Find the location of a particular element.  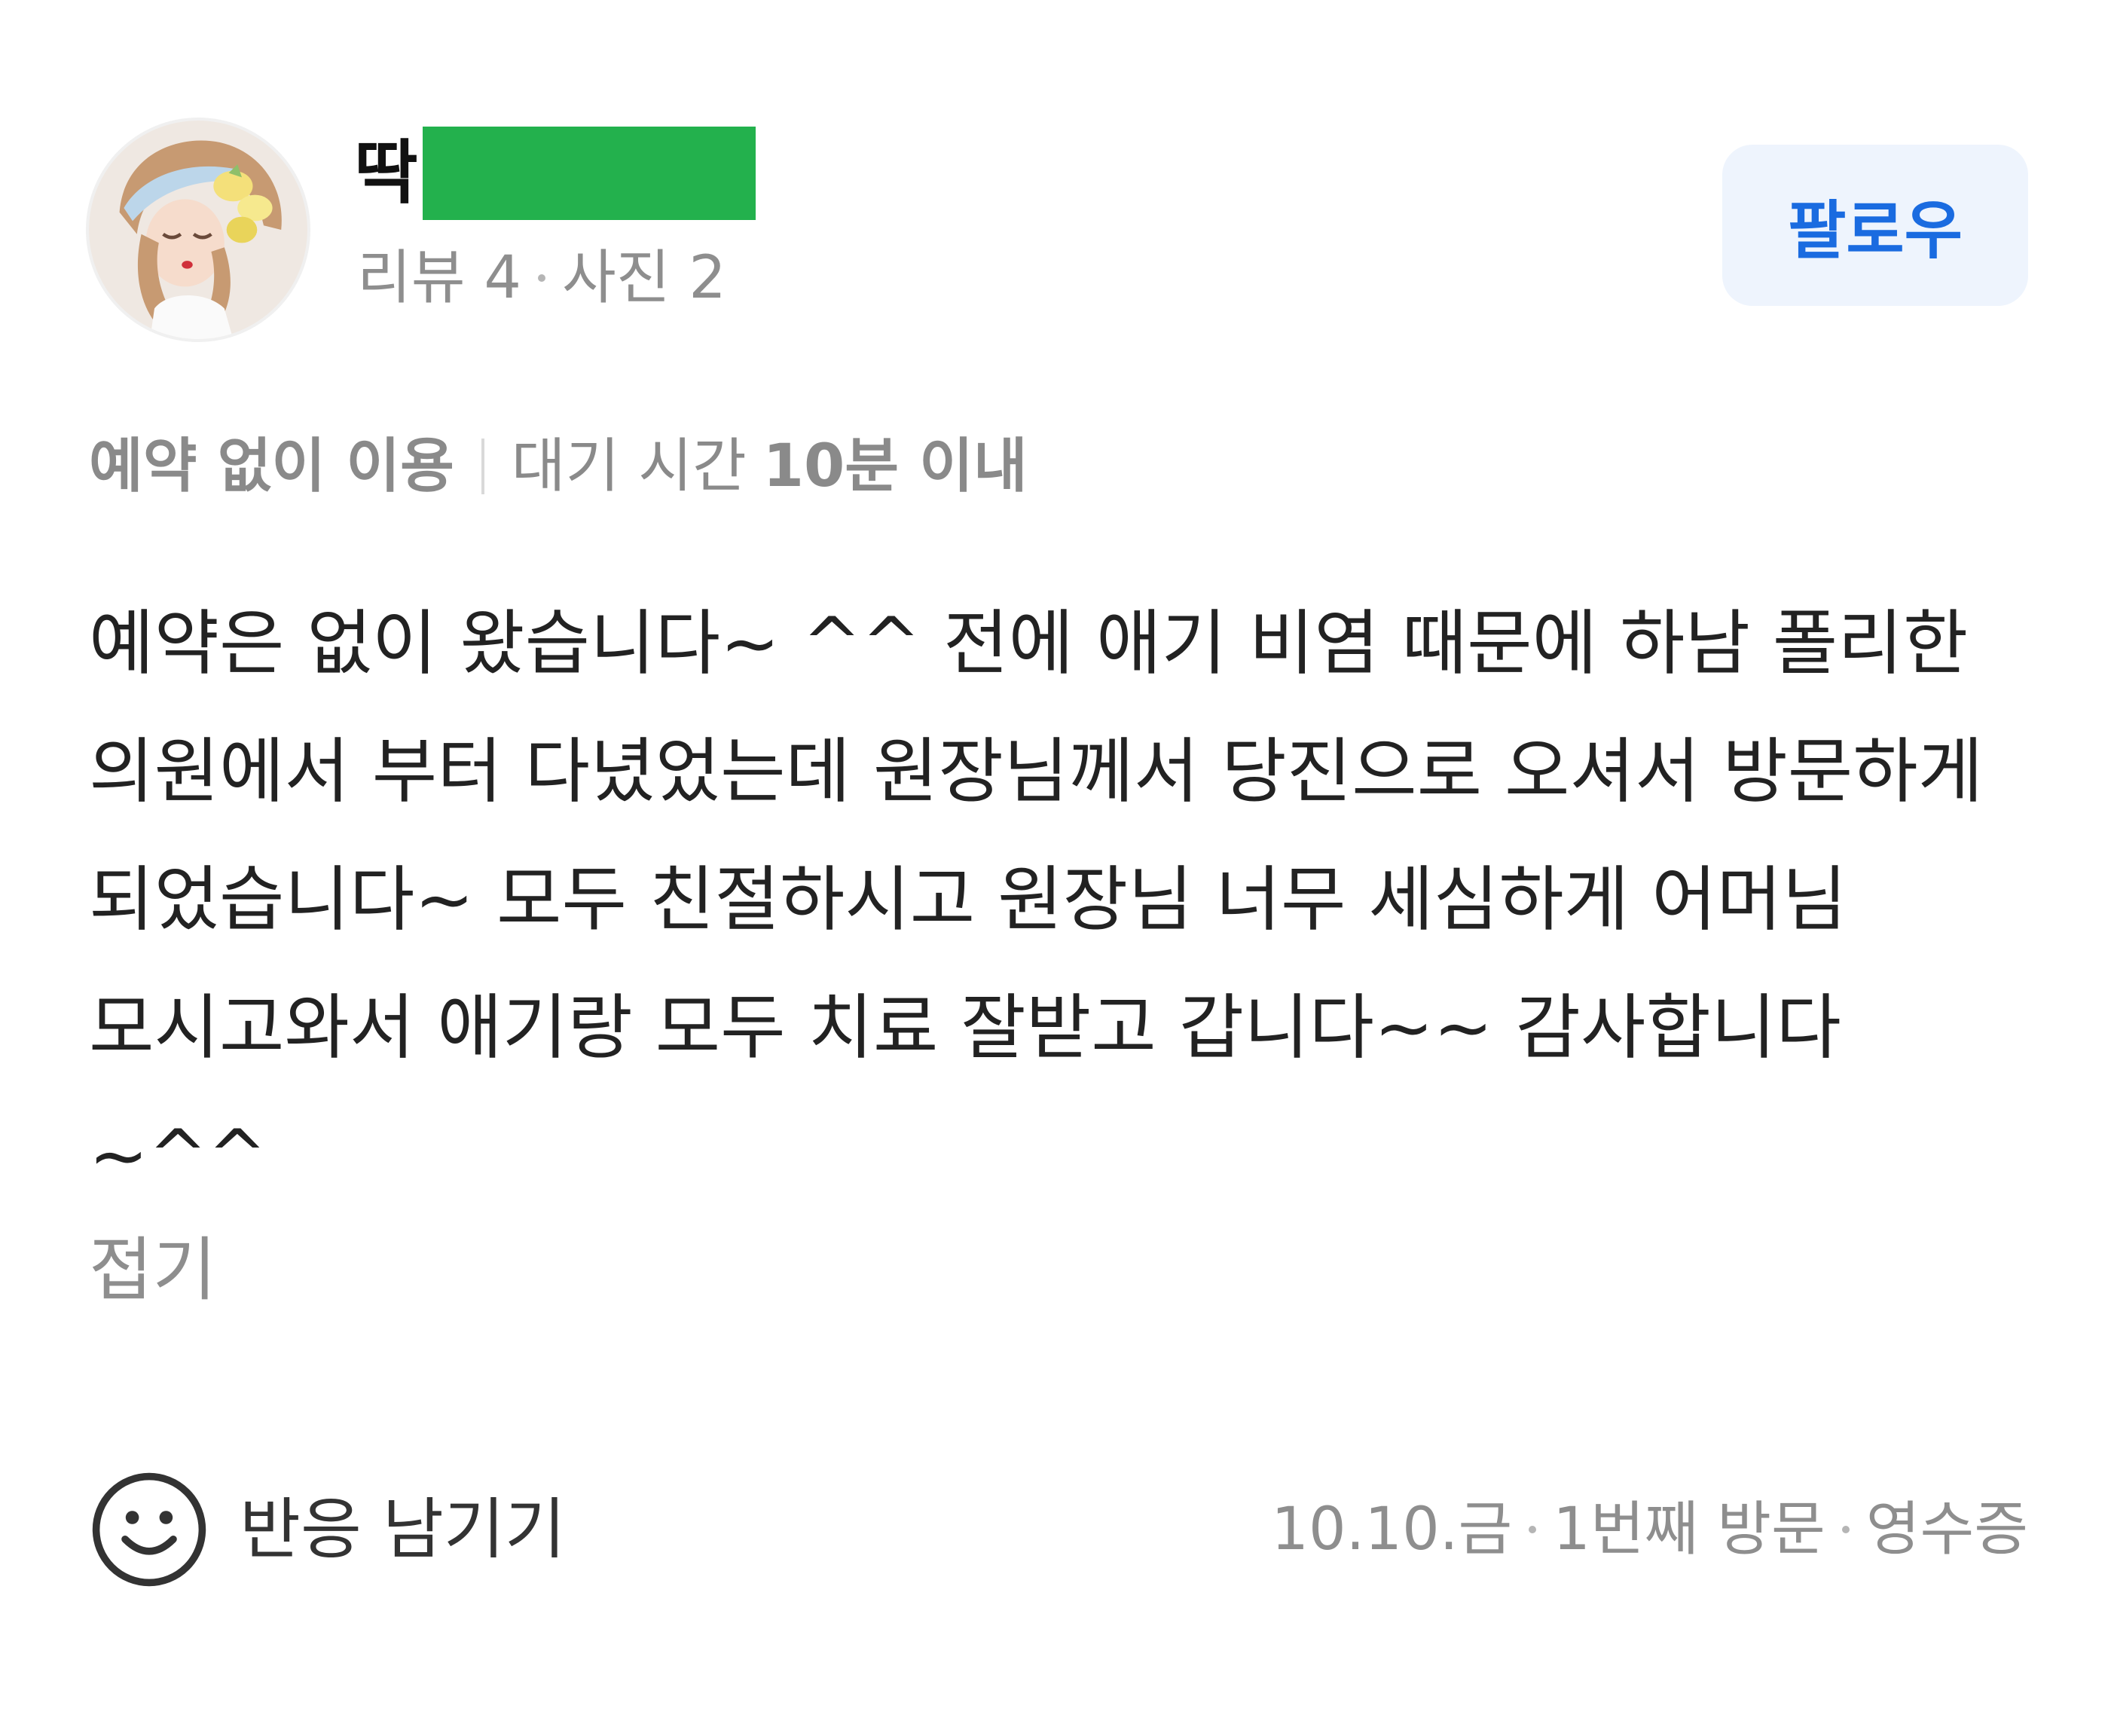

profile-avatar-icon is located at coordinates (198, 230).